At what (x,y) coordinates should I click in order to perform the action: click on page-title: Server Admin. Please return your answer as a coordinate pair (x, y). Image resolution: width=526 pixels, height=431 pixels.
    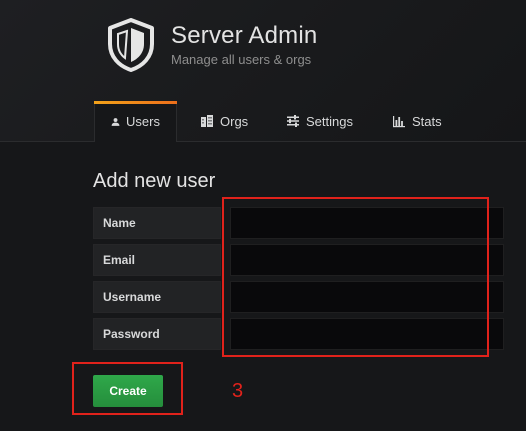
    Looking at the image, I should click on (244, 35).